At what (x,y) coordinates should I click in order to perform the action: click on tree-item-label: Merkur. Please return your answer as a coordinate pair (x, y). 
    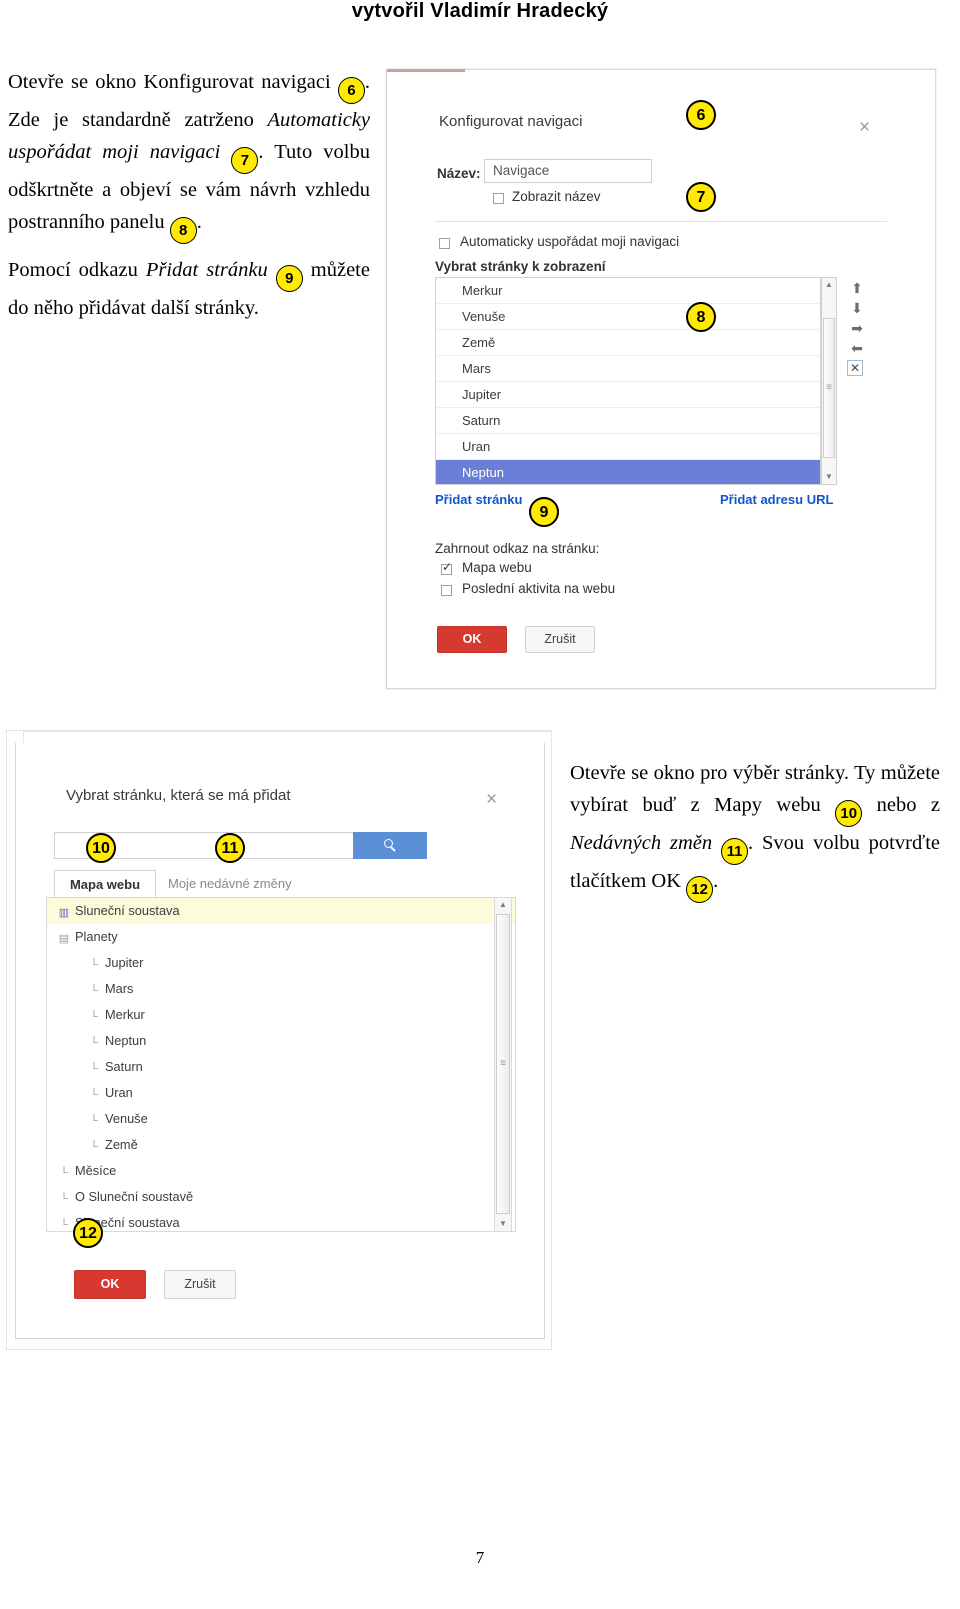
    Looking at the image, I should click on (125, 1014).